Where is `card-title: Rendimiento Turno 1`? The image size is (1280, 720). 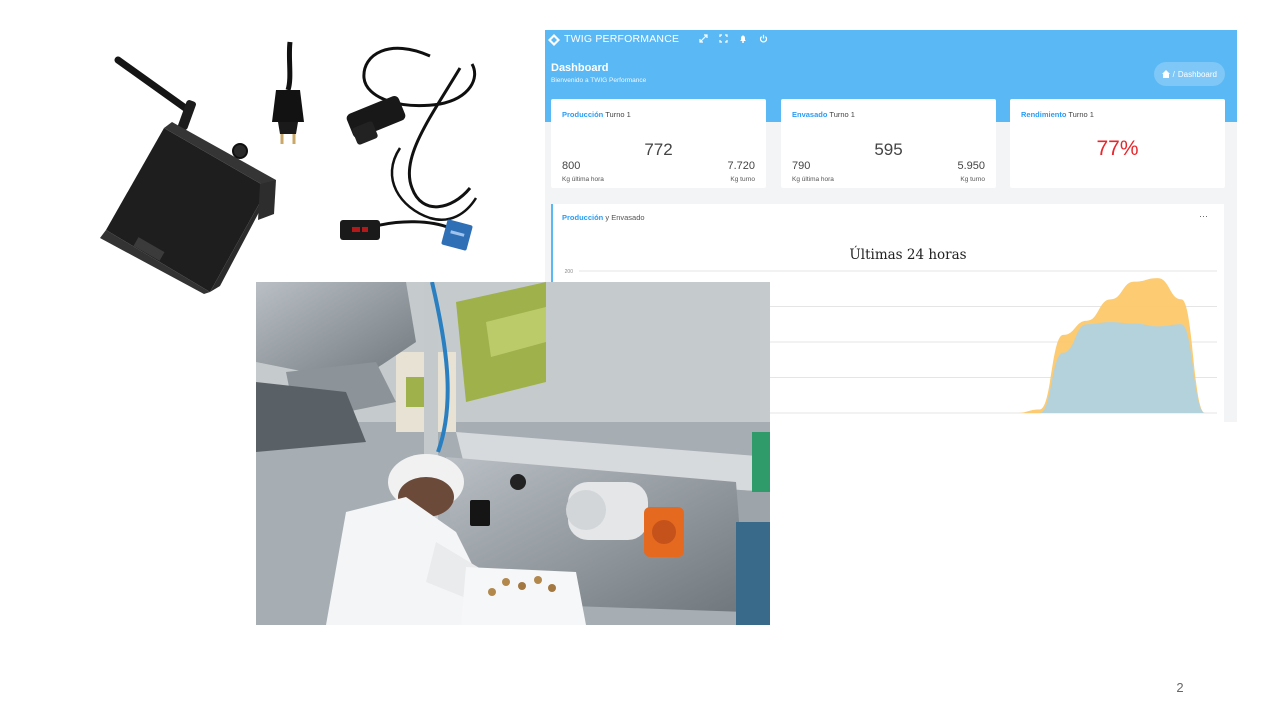
card-title: Rendimiento Turno 1 is located at coordinates (1057, 114).